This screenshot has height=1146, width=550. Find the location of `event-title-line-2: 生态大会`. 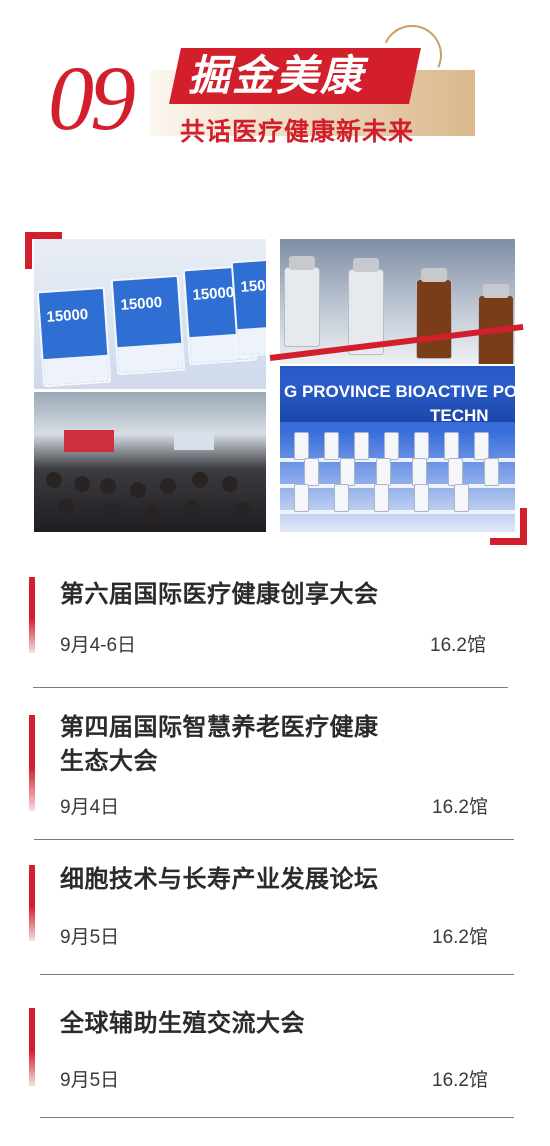

event-title-line-2: 生态大会 is located at coordinates (109, 761).